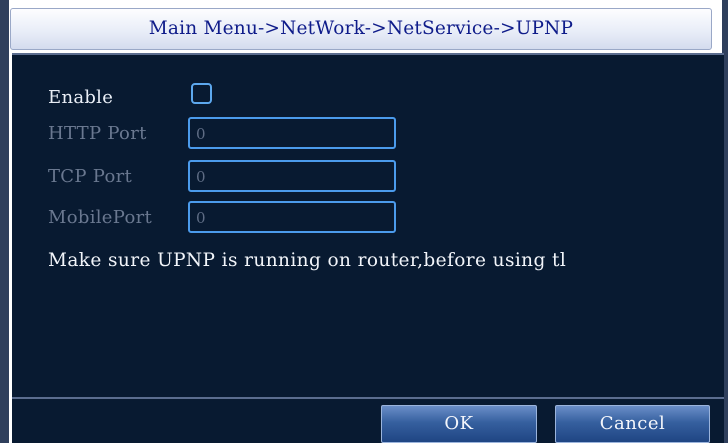 This screenshot has width=728, height=443. What do you see at coordinates (292, 217) in the screenshot?
I see `mobile-port-input: 0` at bounding box center [292, 217].